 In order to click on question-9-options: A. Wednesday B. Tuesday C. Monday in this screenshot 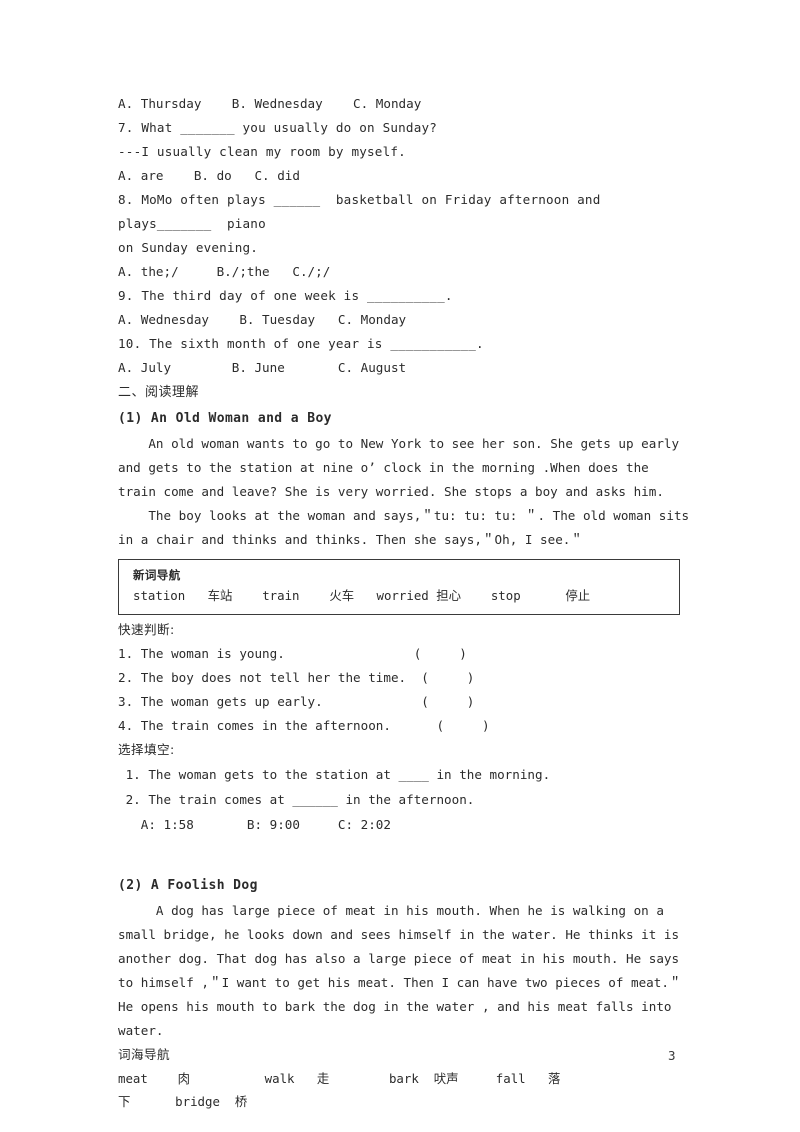, I will do `click(262, 319)`.